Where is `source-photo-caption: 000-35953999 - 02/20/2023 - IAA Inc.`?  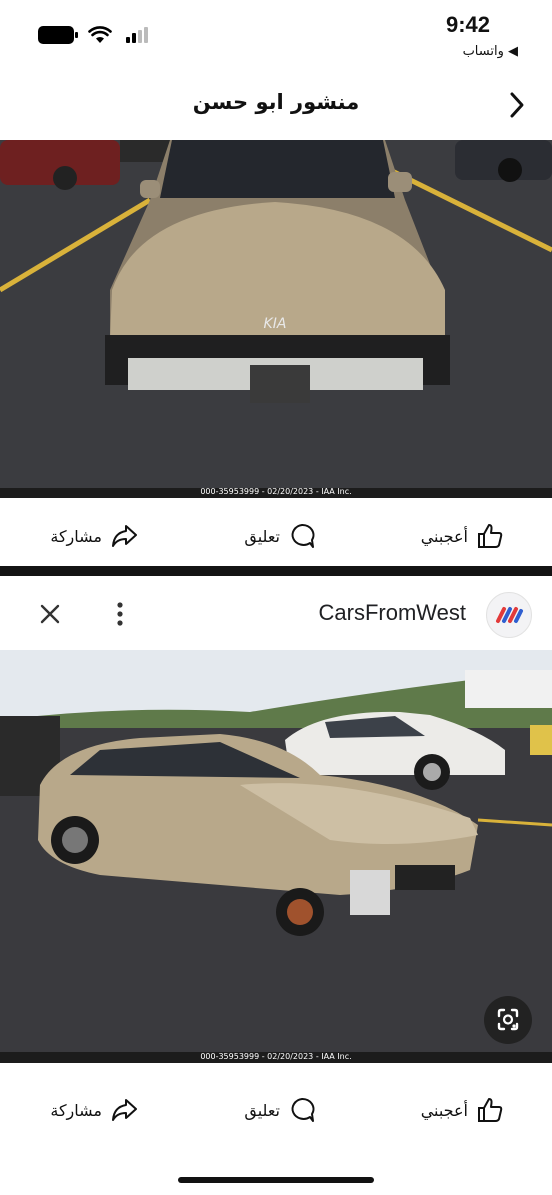 source-photo-caption: 000-35953999 - 02/20/2023 - IAA Inc. is located at coordinates (276, 1056).